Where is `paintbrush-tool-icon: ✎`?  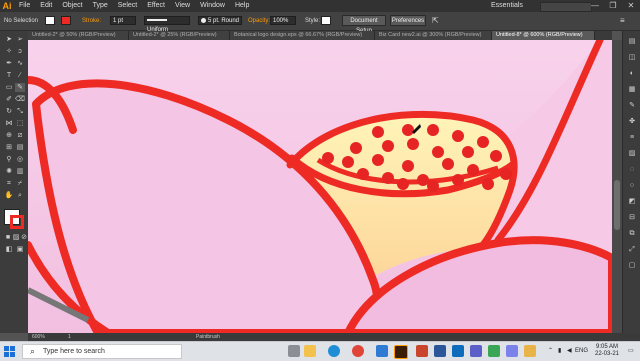 paintbrush-tool-icon: ✎ is located at coordinates (20, 87).